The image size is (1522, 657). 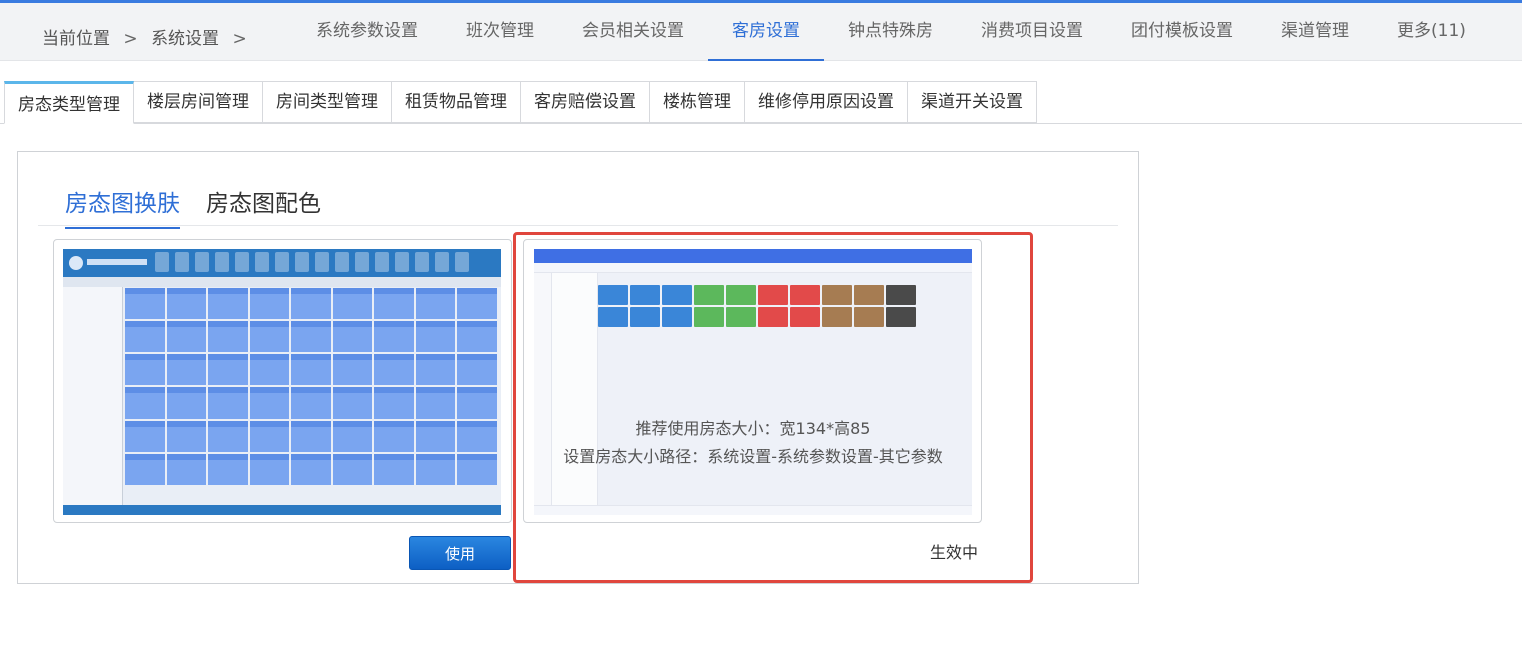 What do you see at coordinates (785, 389) in the screenshot?
I see `preview-room-area` at bounding box center [785, 389].